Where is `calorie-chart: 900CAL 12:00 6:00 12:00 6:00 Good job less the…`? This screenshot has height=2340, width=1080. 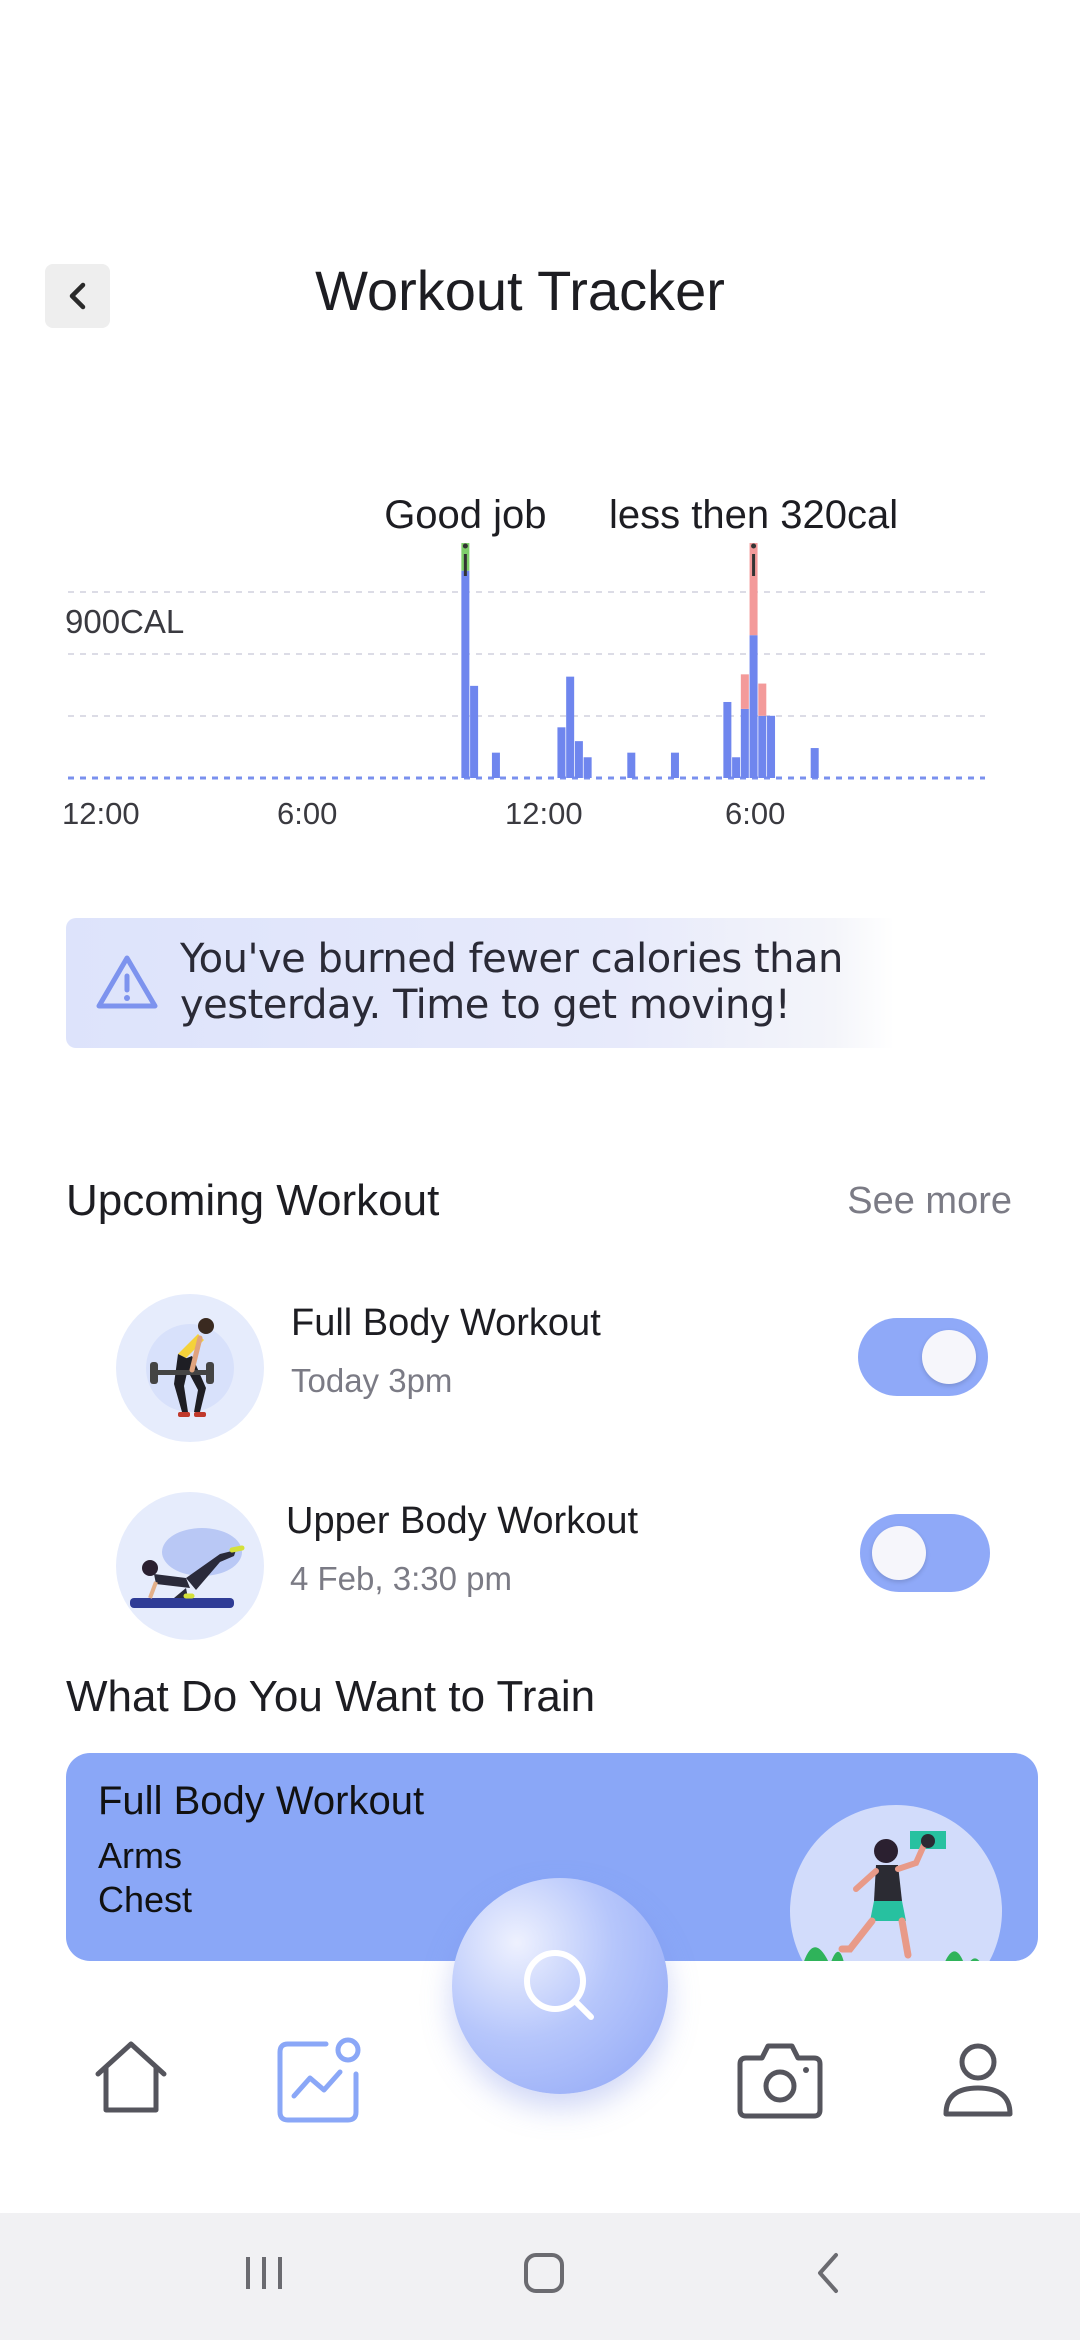
calorie-chart: 900CAL 12:00 6:00 12:00 6:00 Good job less the… is located at coordinates (523, 662).